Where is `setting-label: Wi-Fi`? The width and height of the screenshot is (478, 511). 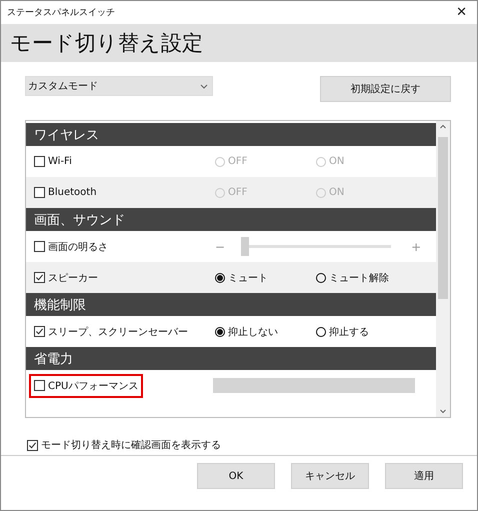 setting-label: Wi-Fi is located at coordinates (60, 161).